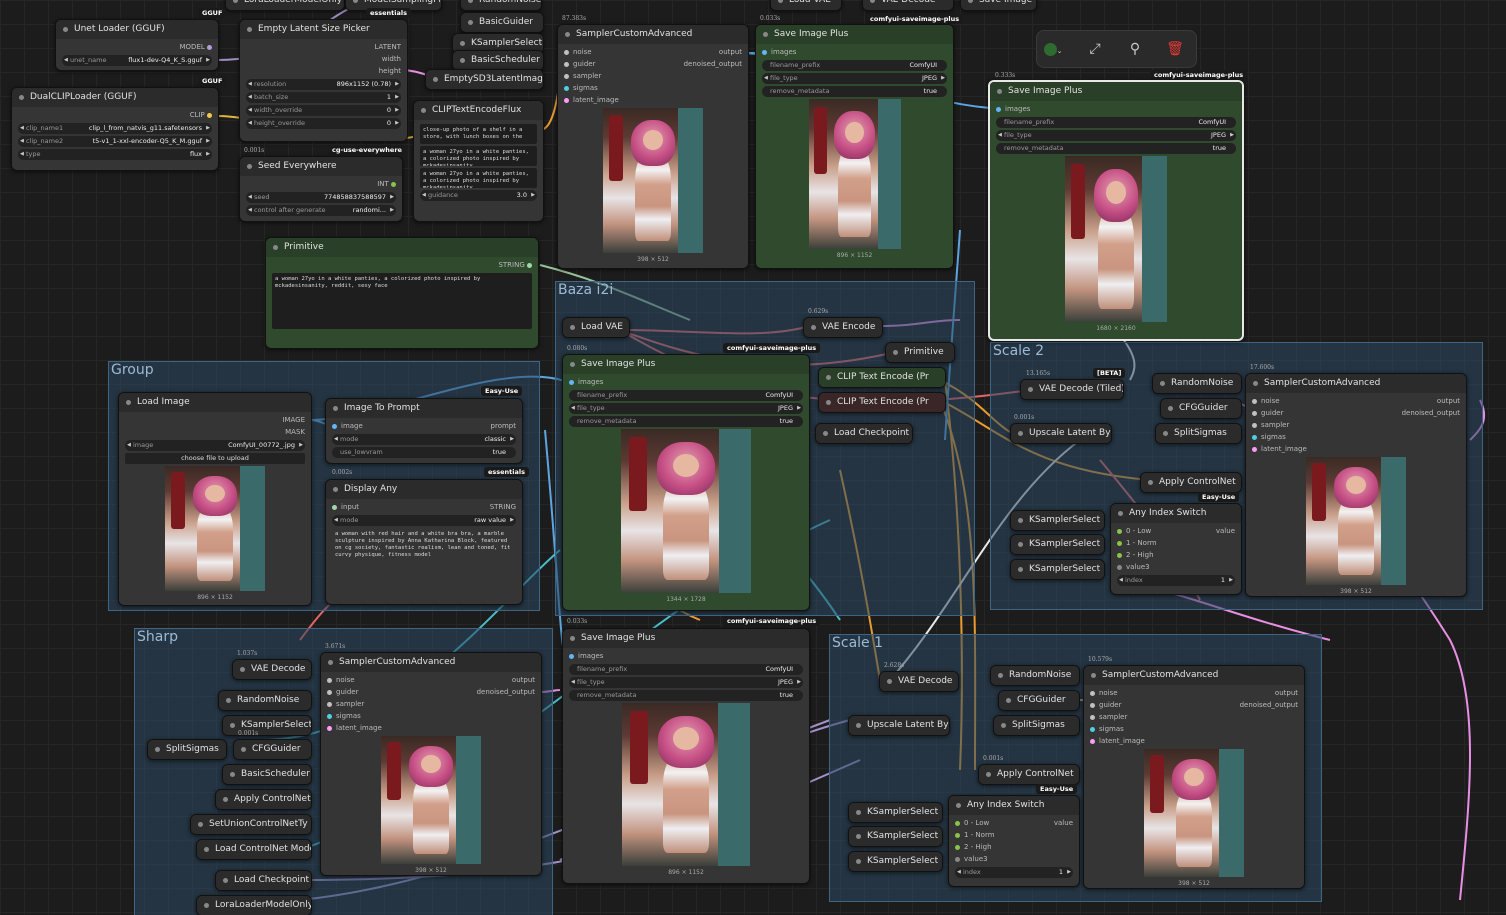  What do you see at coordinates (920, 352) in the screenshot?
I see `node-primitive-2: Primitive` at bounding box center [920, 352].